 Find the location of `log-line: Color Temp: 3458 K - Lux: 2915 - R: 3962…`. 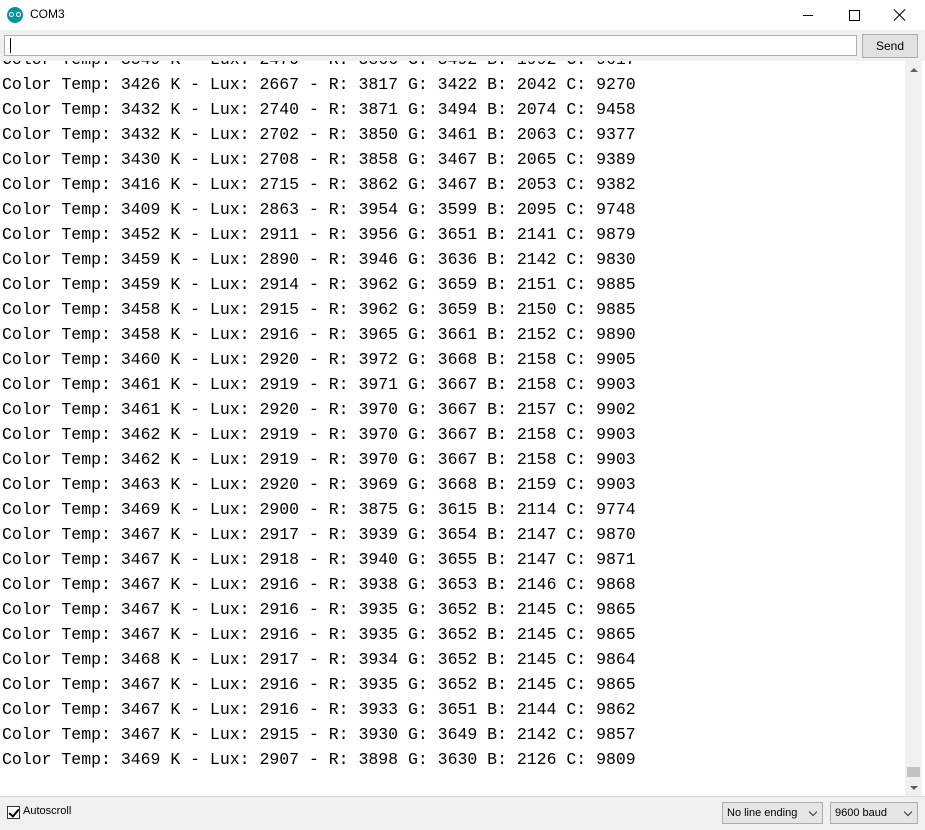

log-line: Color Temp: 3458 K - Lux: 2915 - R: 3962… is located at coordinates (319, 309).